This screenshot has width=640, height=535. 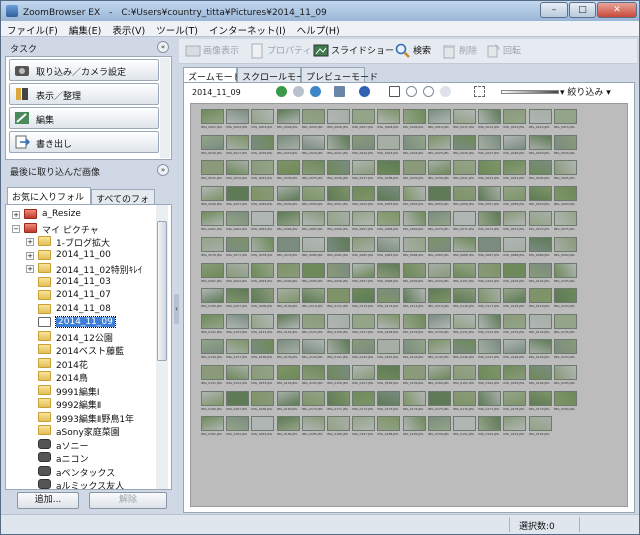 What do you see at coordinates (128, 500) in the screenshot?
I see `remove-folder-button: 解除` at bounding box center [128, 500].